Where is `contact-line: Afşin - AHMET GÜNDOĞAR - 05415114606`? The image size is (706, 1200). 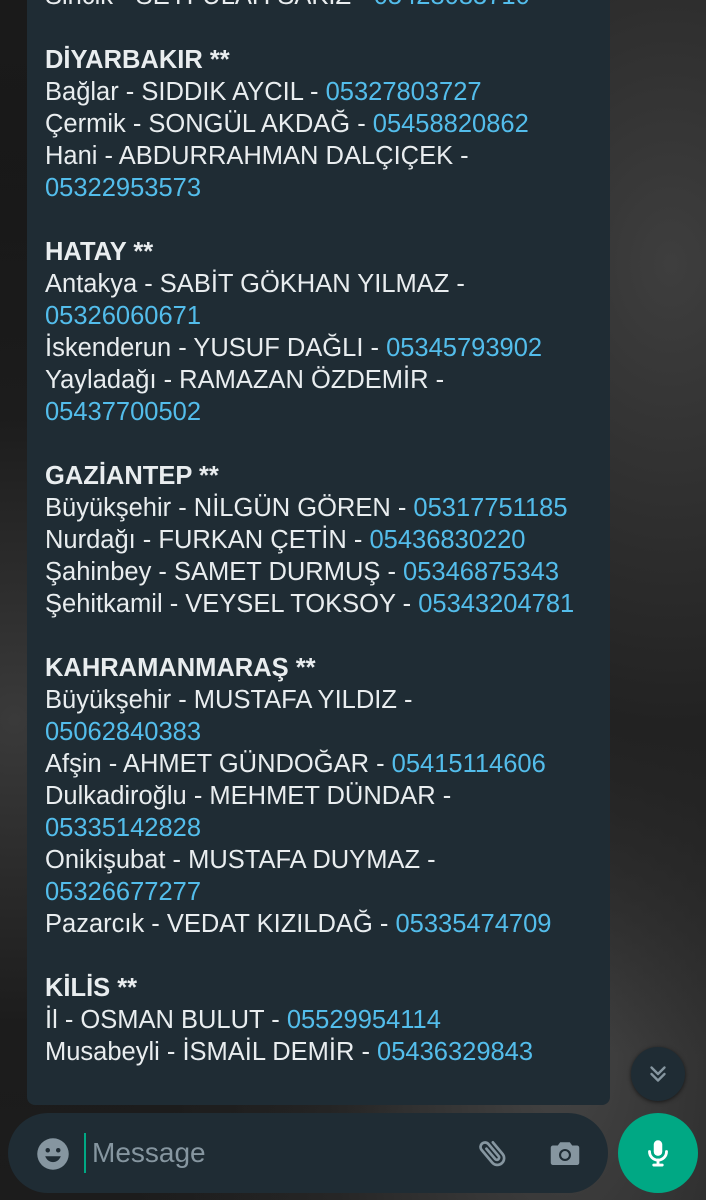
contact-line: Afşin - AHMET GÜNDOĞAR - 05415114606 is located at coordinates (322, 764).